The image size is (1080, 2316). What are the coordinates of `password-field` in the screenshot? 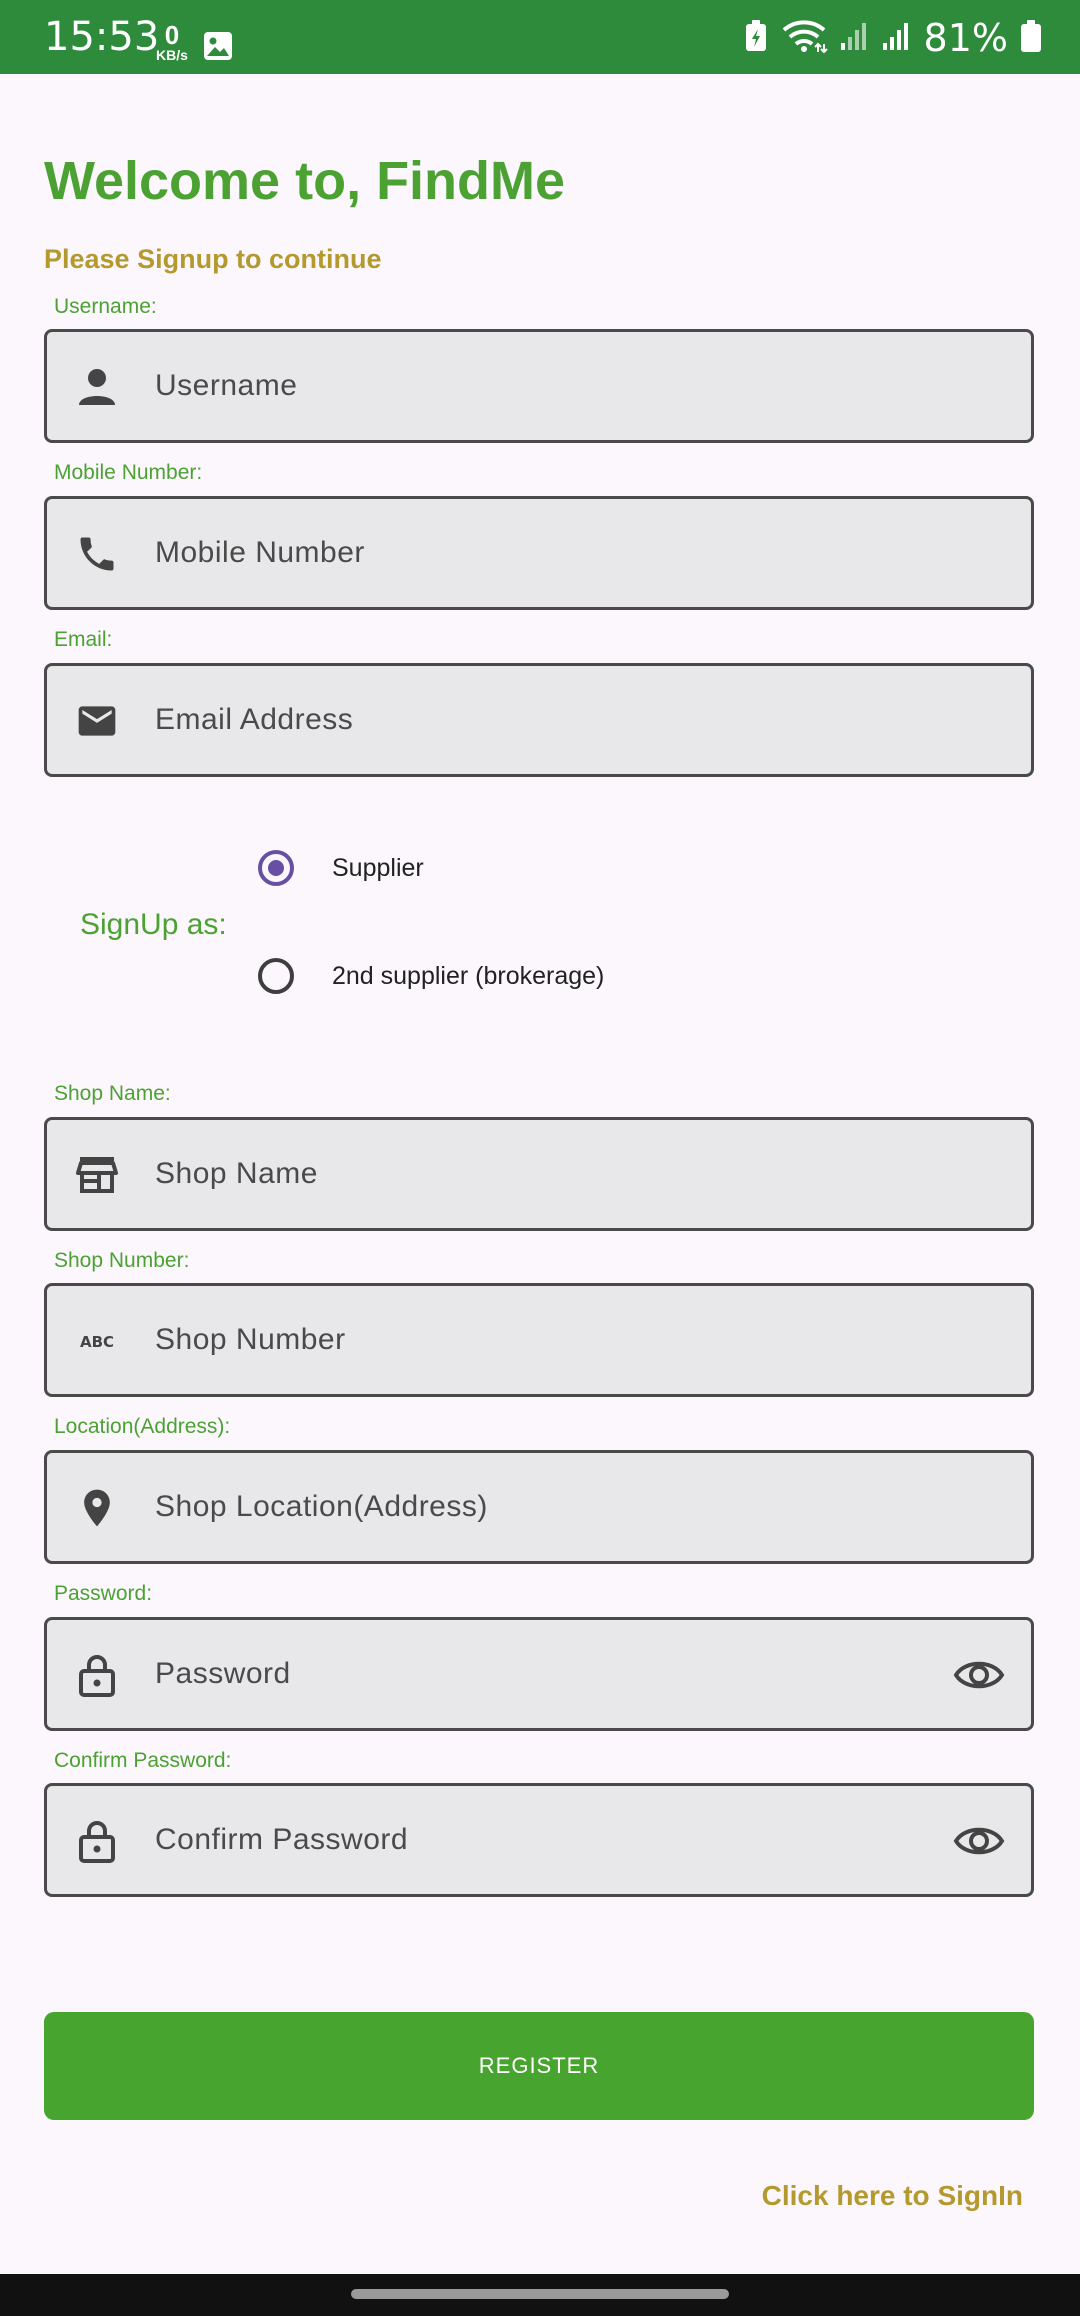 It's located at (539, 1674).